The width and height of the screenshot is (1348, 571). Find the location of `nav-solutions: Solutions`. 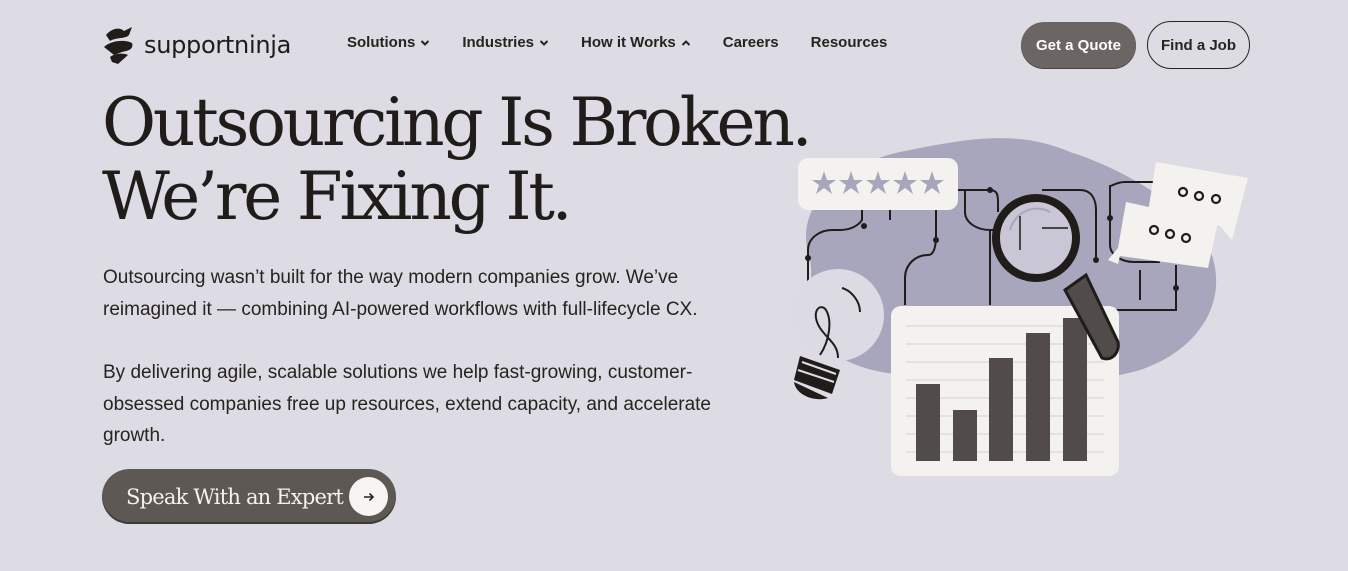

nav-solutions: Solutions is located at coordinates (388, 42).